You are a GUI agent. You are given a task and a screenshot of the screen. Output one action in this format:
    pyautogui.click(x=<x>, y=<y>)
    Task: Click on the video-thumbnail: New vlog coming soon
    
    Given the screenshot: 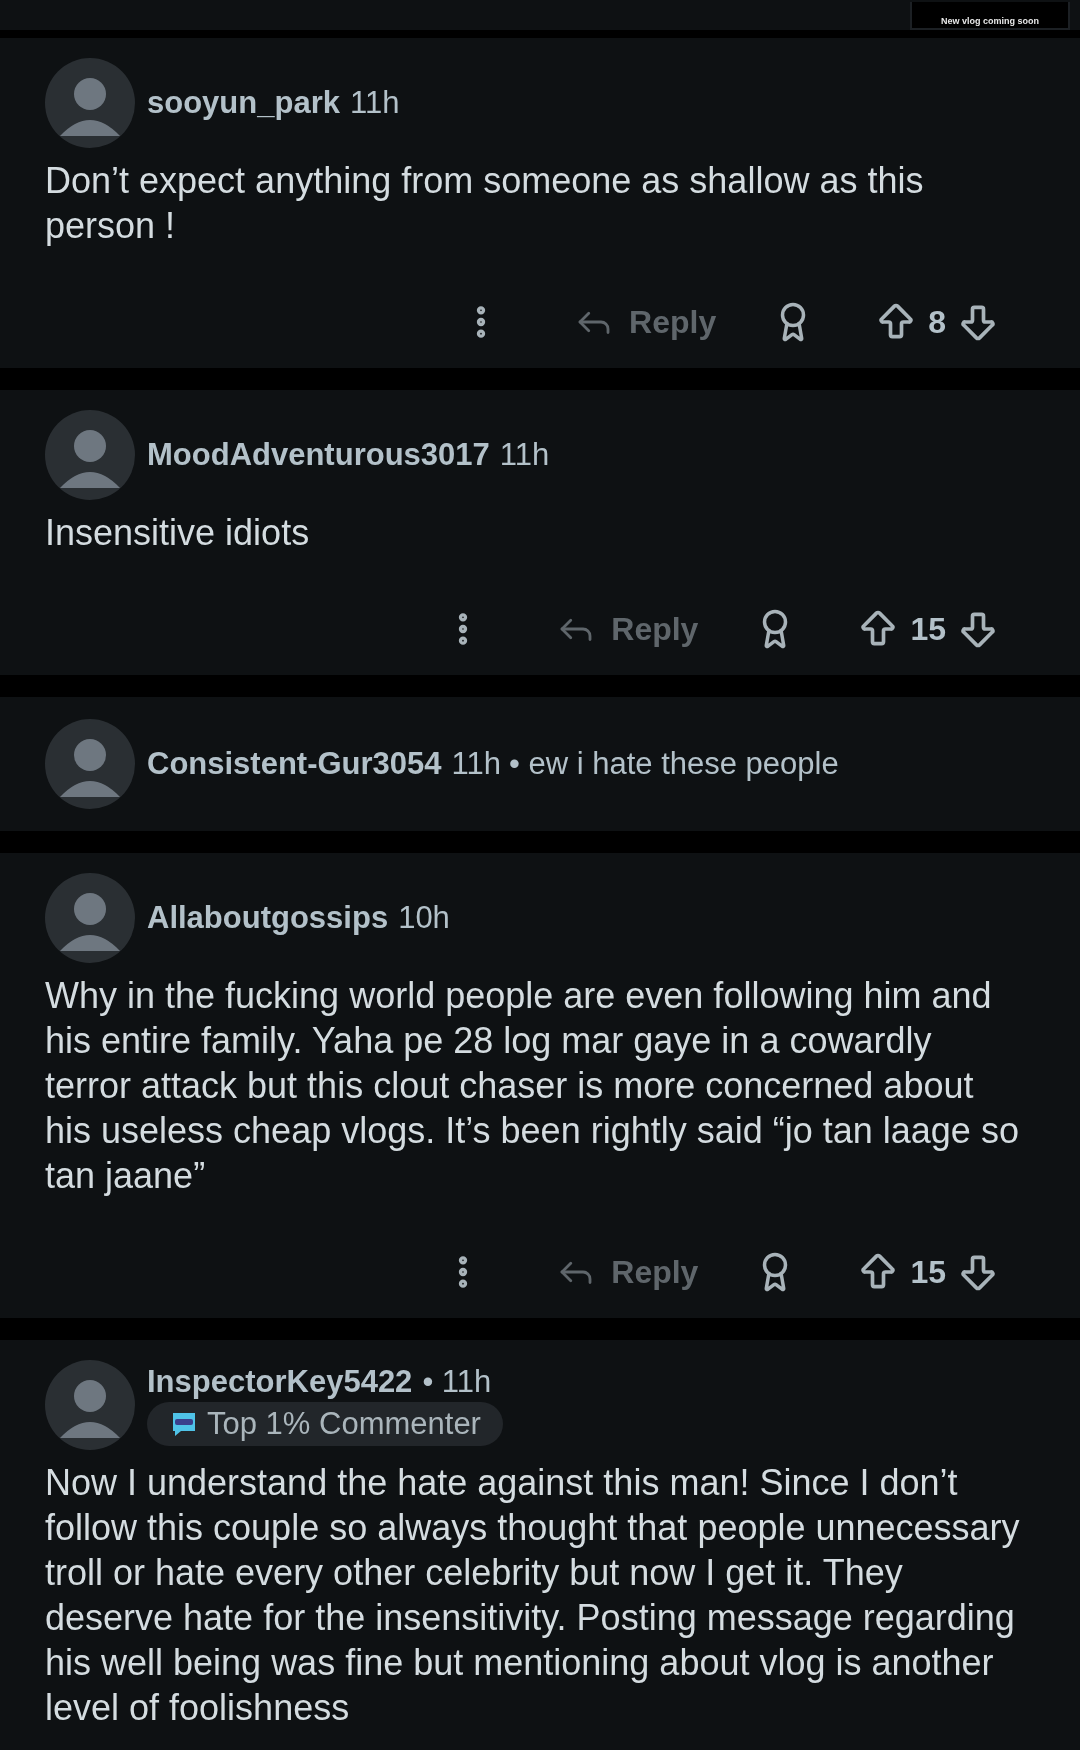 What is the action you would take?
    pyautogui.click(x=990, y=16)
    